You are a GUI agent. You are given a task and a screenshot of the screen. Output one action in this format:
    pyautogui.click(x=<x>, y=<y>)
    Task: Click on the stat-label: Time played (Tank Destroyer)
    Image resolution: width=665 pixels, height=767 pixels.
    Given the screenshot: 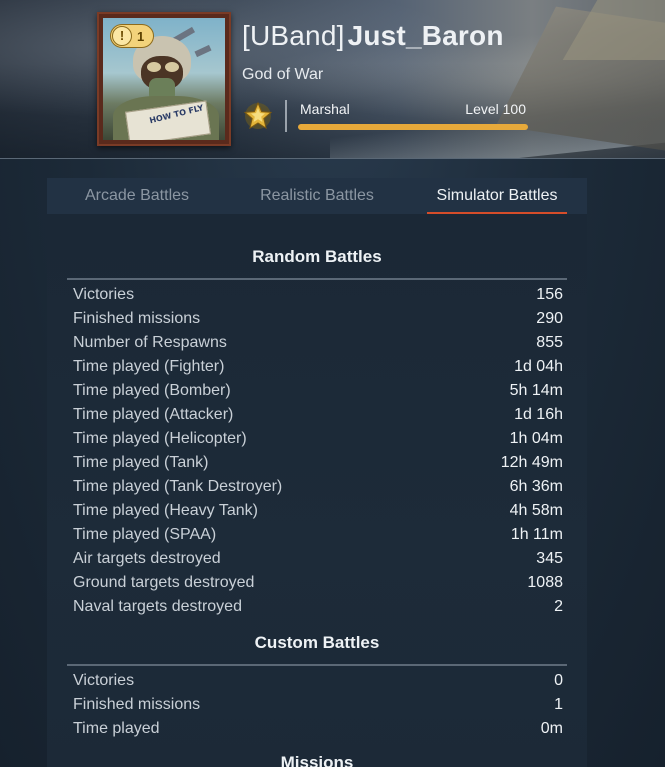 What is the action you would take?
    pyautogui.click(x=178, y=486)
    